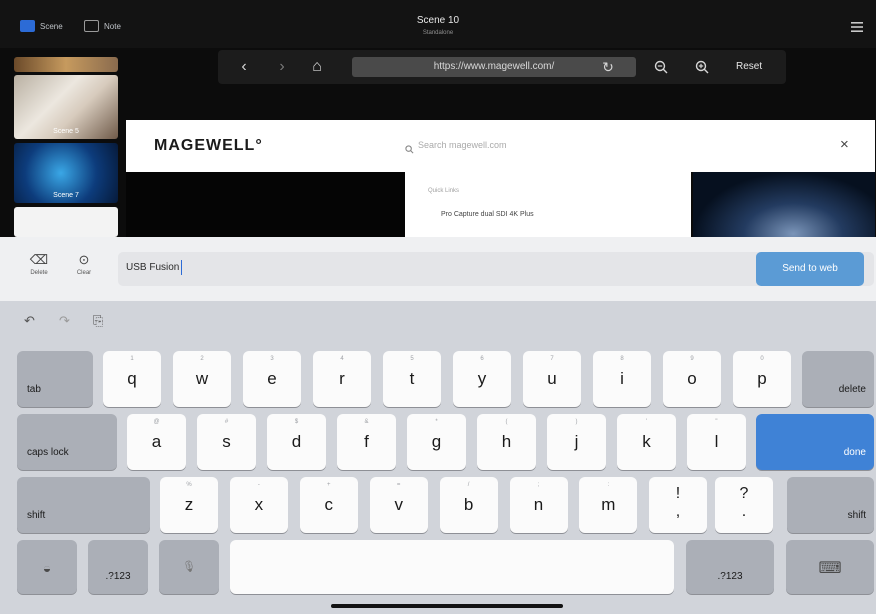  What do you see at coordinates (487, 214) in the screenshot?
I see `quick-link-item: Pro Capture dual SDI 4K Plus` at bounding box center [487, 214].